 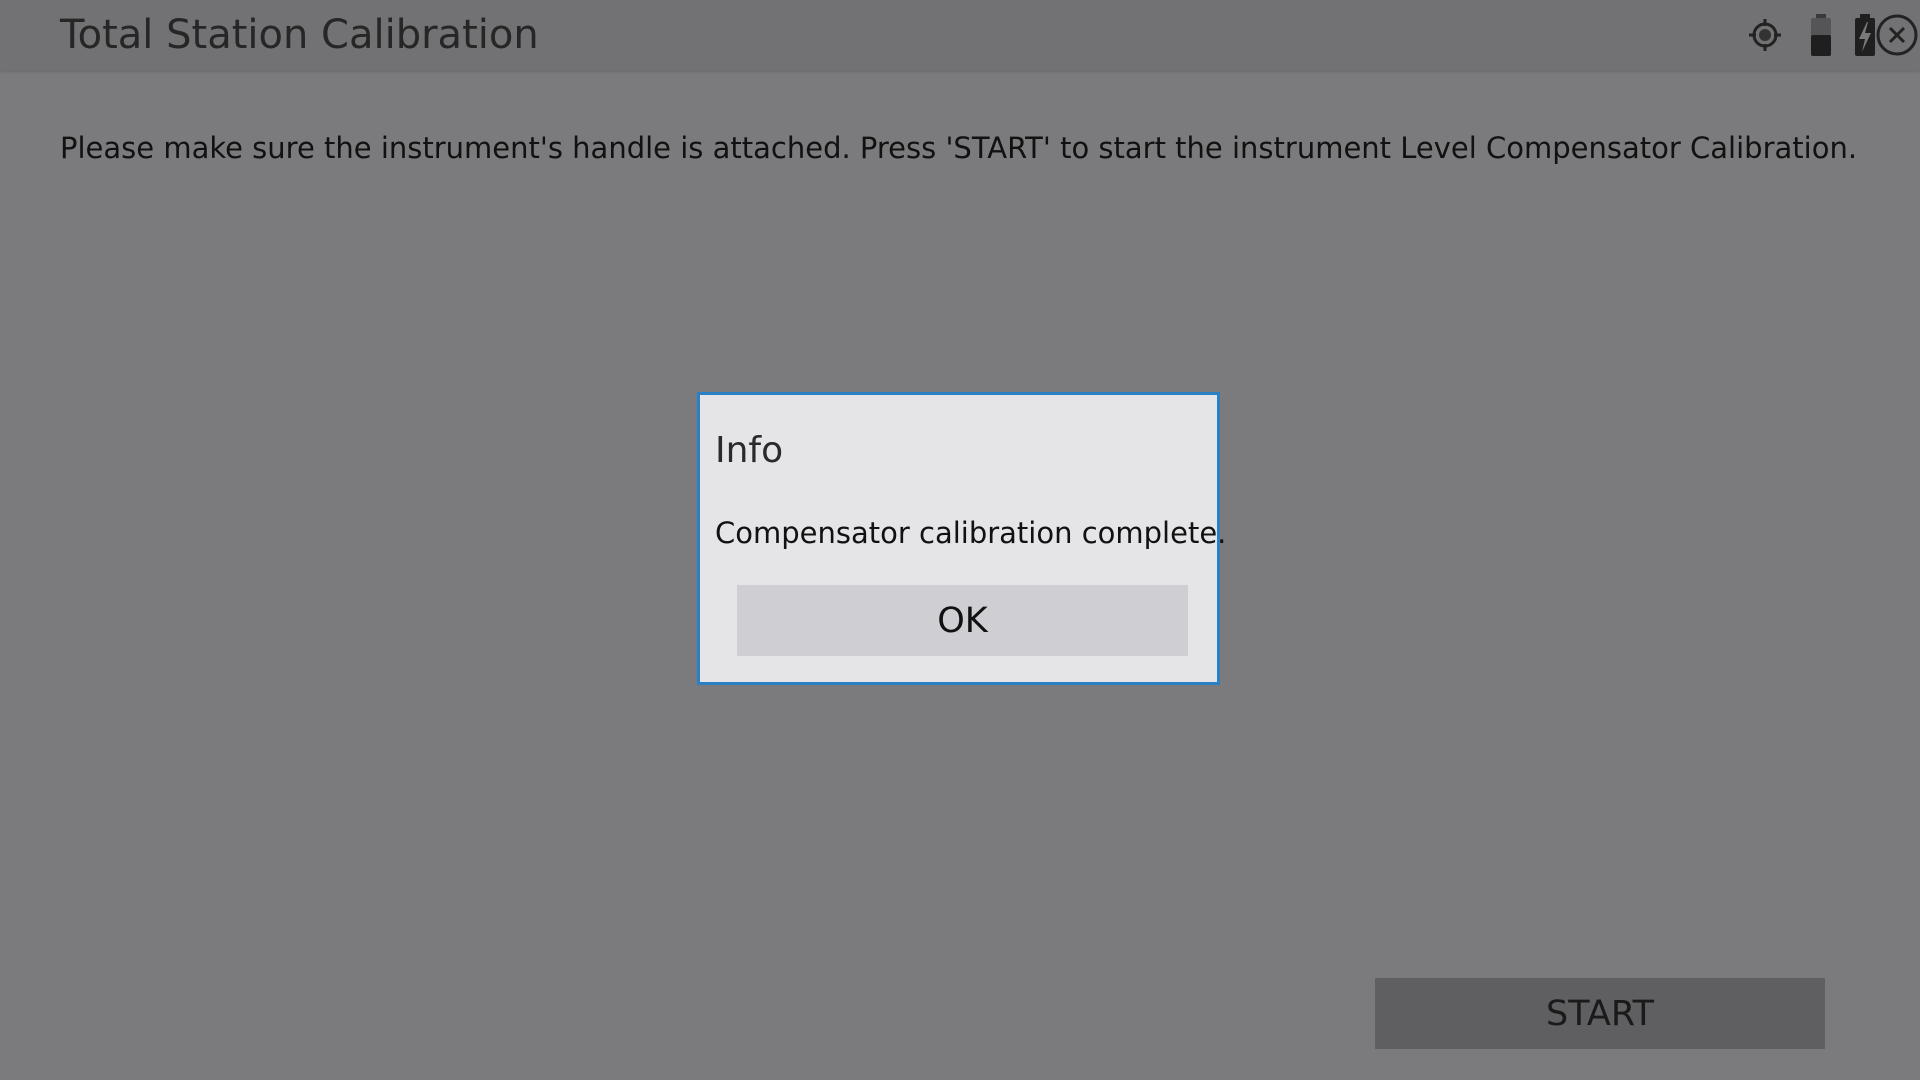 What do you see at coordinates (971, 533) in the screenshot?
I see `dialog-message: Compensator calibration complete.` at bounding box center [971, 533].